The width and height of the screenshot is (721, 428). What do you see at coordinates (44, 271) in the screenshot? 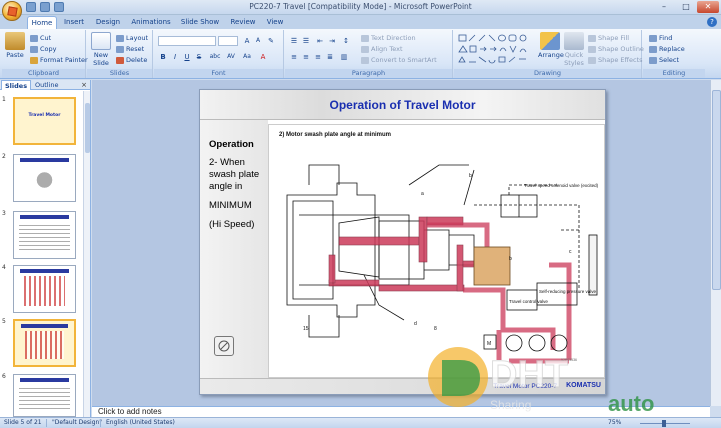
I see `thumbnail-title-line` at bounding box center [44, 271].